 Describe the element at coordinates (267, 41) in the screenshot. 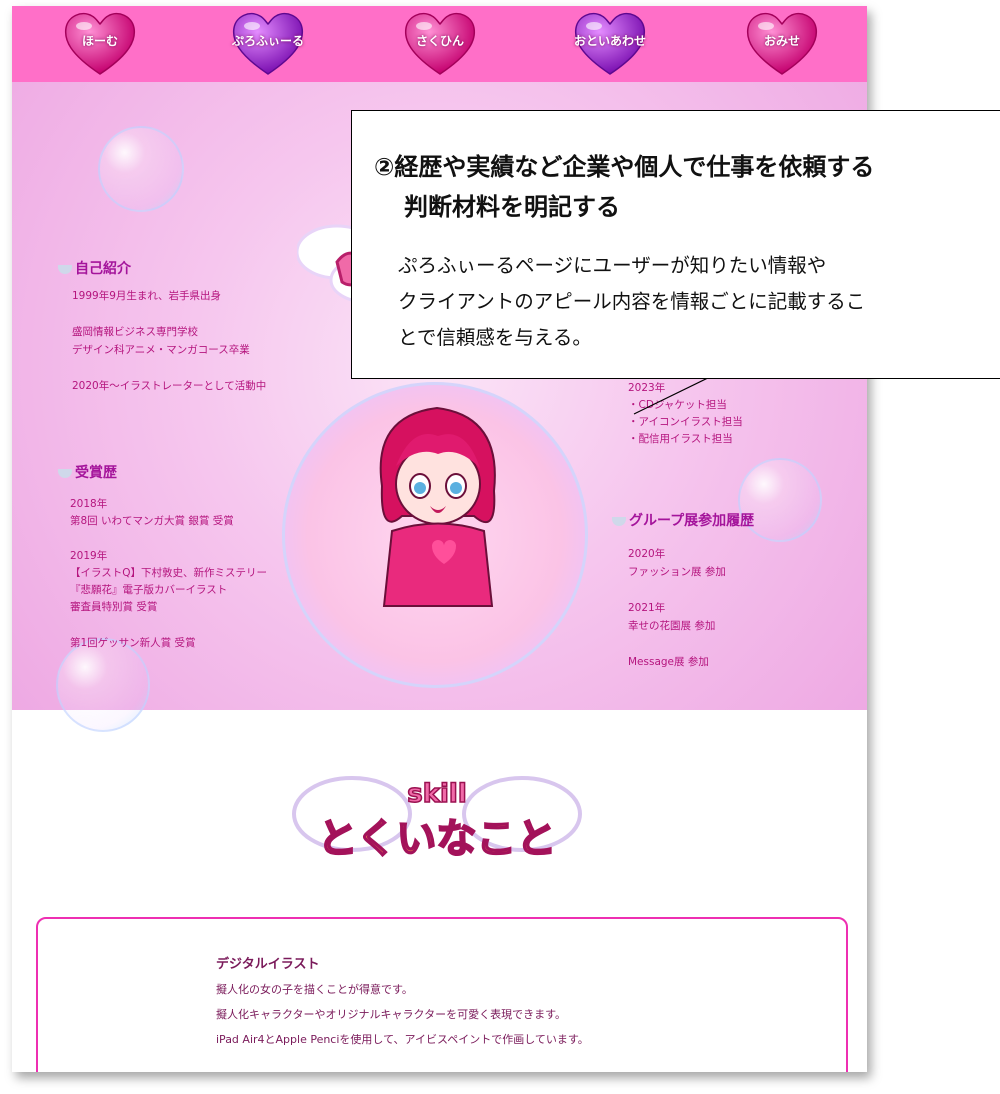

I see `nav-label: ぷろふぃーる` at that location.